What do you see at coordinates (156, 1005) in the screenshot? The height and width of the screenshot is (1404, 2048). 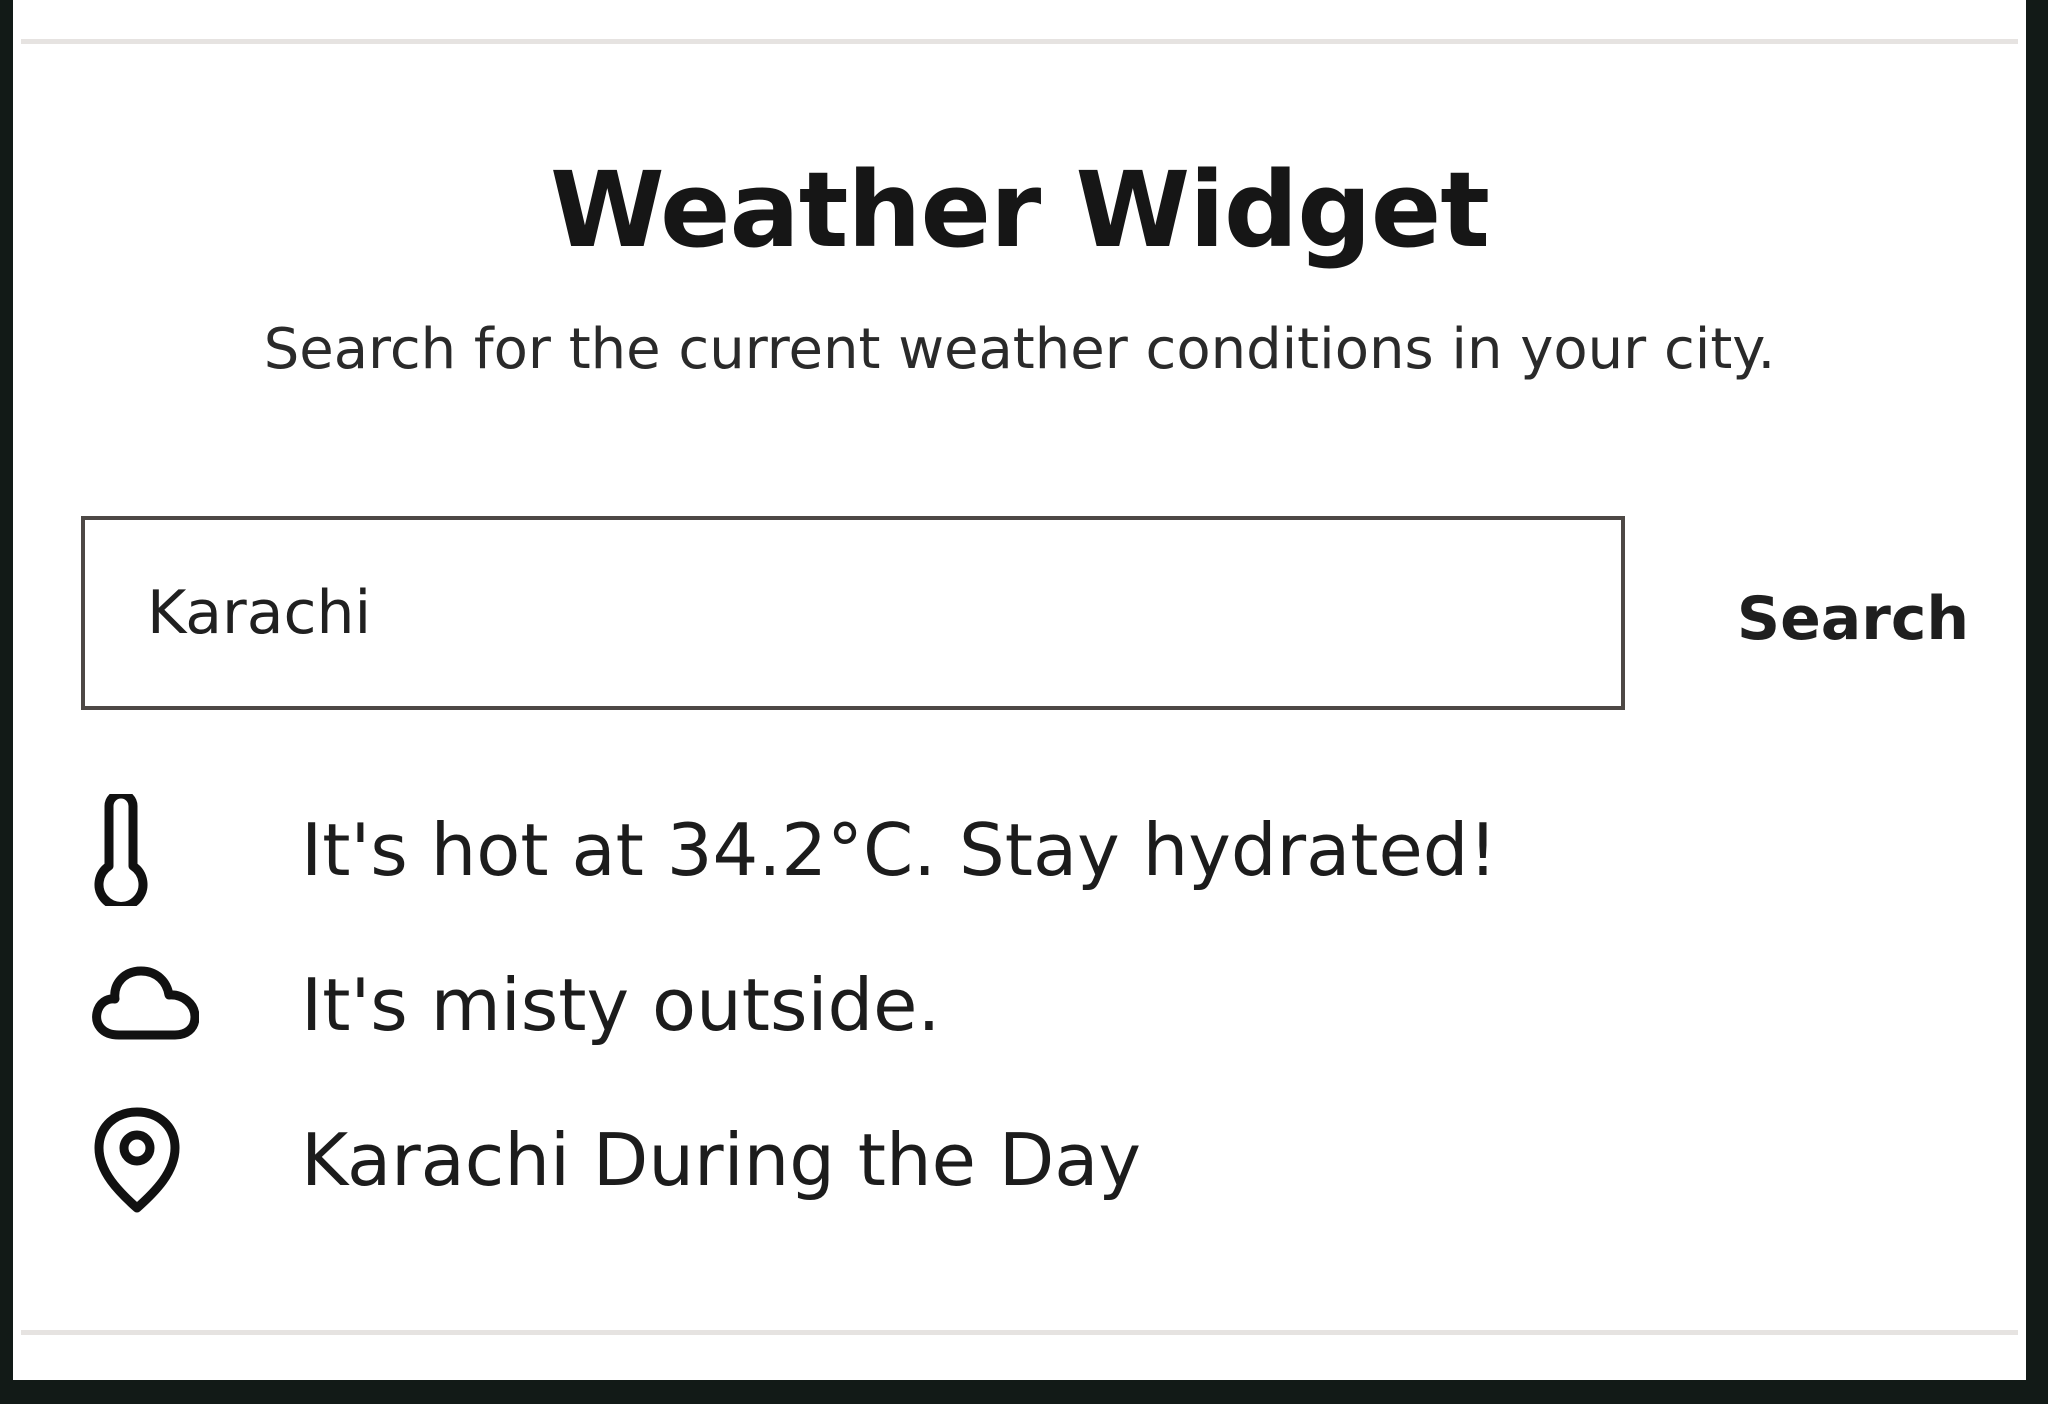 I see `cloud-icon` at bounding box center [156, 1005].